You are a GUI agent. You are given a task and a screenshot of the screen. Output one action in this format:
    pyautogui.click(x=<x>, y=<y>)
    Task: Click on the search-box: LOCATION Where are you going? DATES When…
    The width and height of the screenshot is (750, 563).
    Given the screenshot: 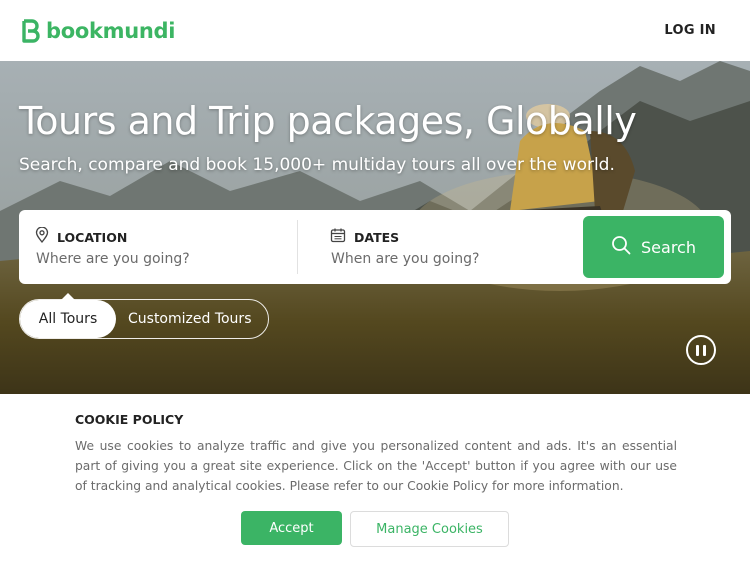 What is the action you would take?
    pyautogui.click(x=375, y=247)
    